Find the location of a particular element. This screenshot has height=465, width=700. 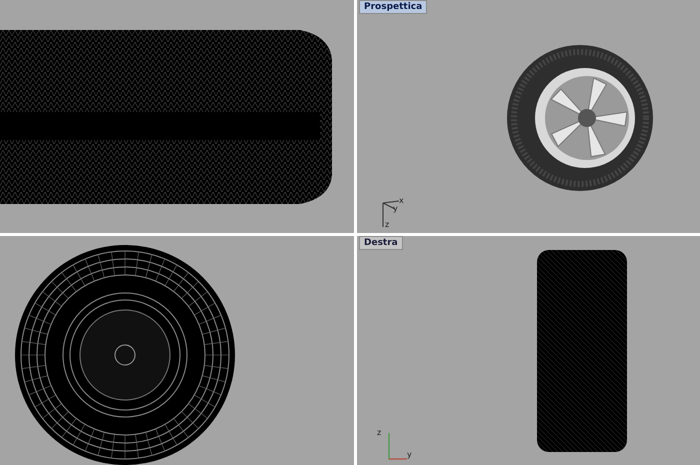

viewport-title-tab: Destra is located at coordinates (381, 243).